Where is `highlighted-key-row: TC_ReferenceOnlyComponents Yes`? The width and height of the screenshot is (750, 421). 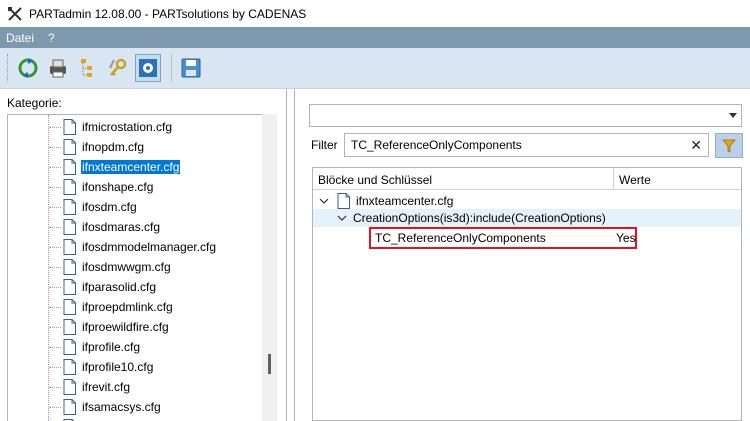 highlighted-key-row: TC_ReferenceOnlyComponents Yes is located at coordinates (503, 238).